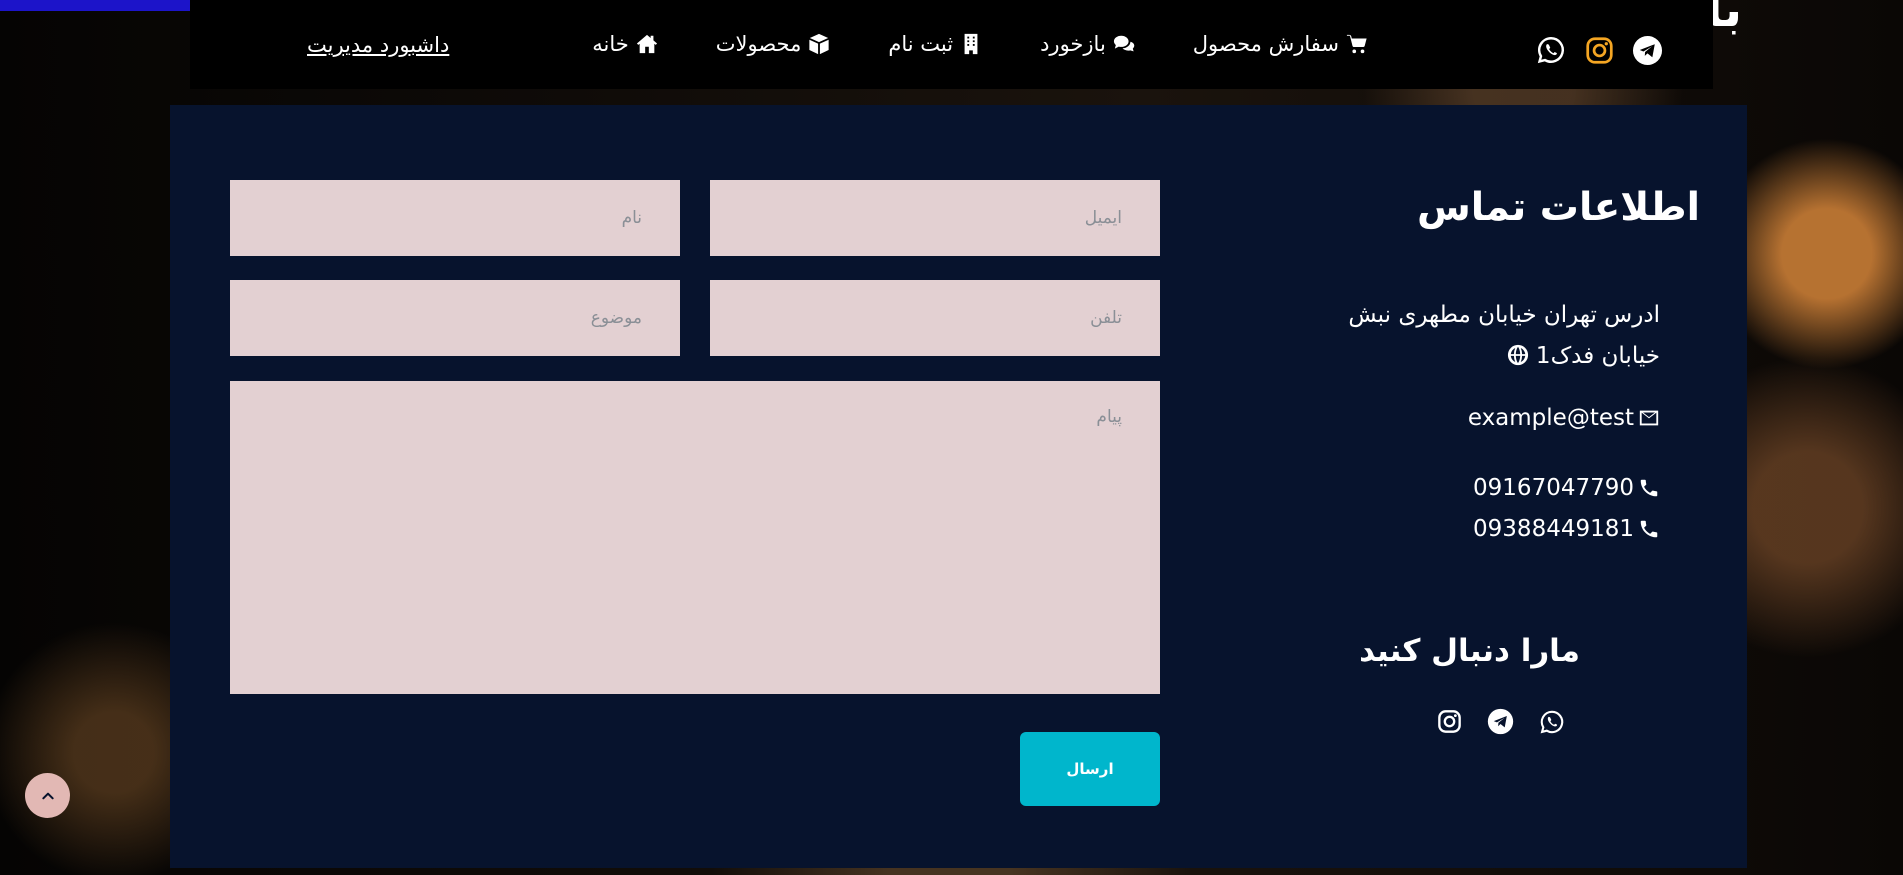 This screenshot has height=875, width=1903. I want to click on navbar-social-icons, so click(1599, 50).